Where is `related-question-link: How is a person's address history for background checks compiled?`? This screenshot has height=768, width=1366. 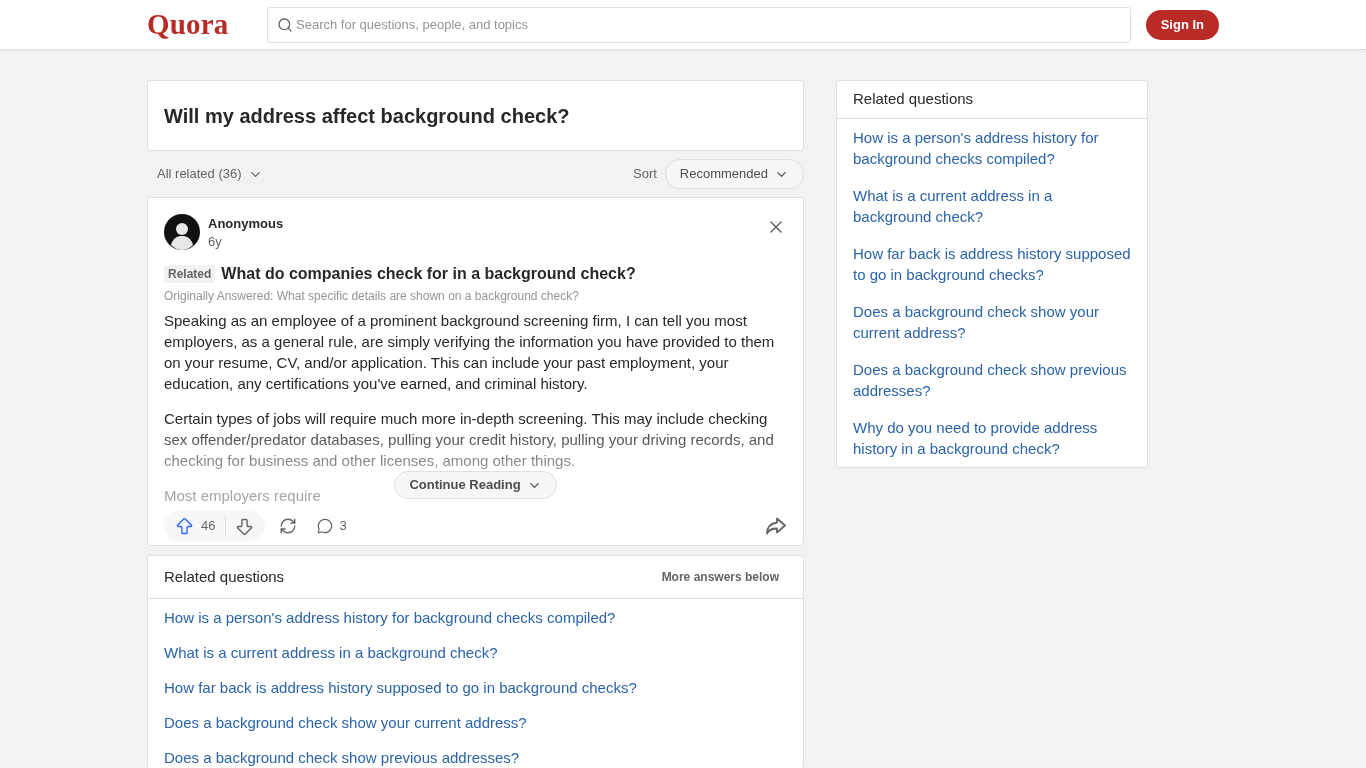 related-question-link: How is a person's address history for background checks compiled? is located at coordinates (390, 617).